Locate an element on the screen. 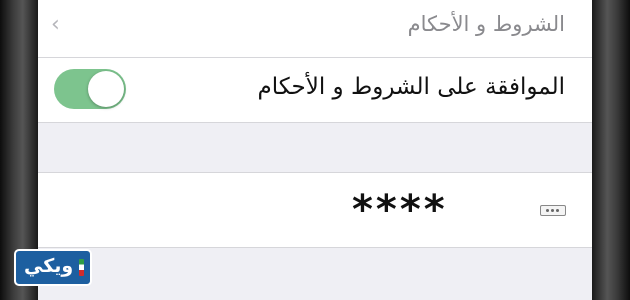 This screenshot has height=300, width=630. agreement-label: الموافقة على الشروط و الأحكام is located at coordinates (411, 87).